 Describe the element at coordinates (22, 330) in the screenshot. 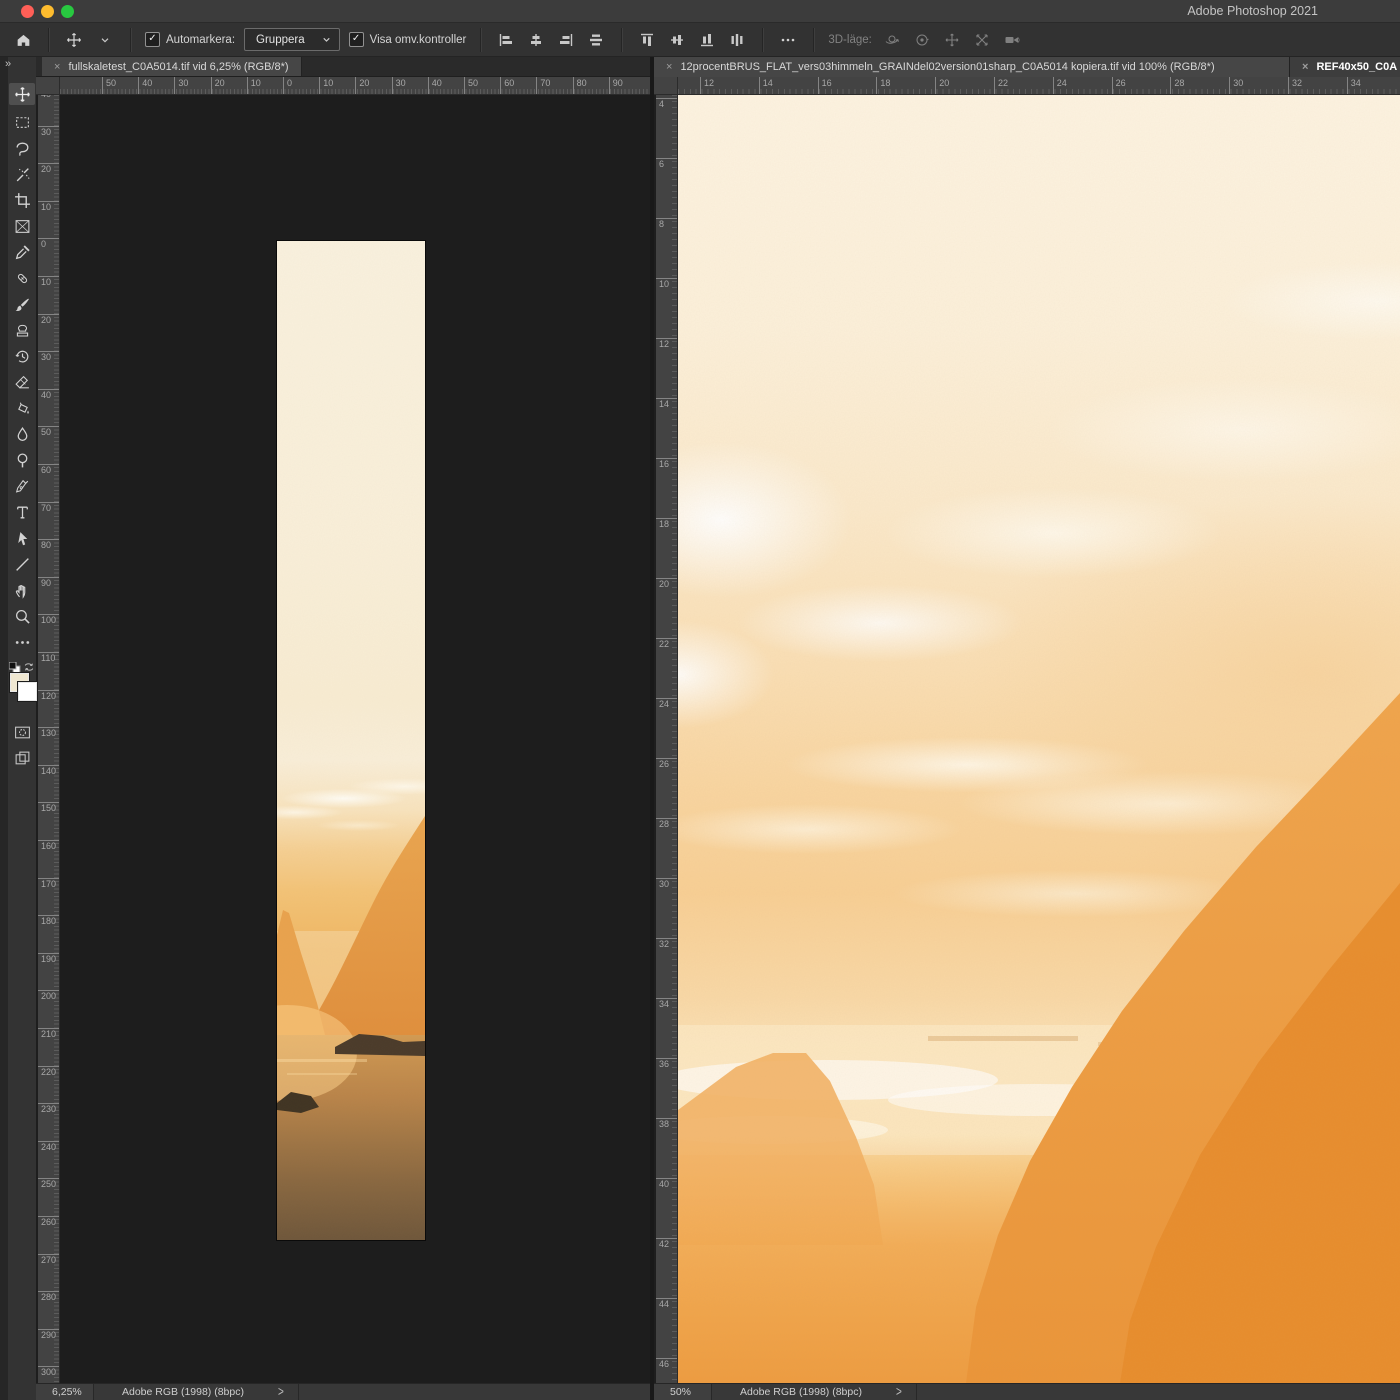

I see `clone-stamp-tool` at that location.